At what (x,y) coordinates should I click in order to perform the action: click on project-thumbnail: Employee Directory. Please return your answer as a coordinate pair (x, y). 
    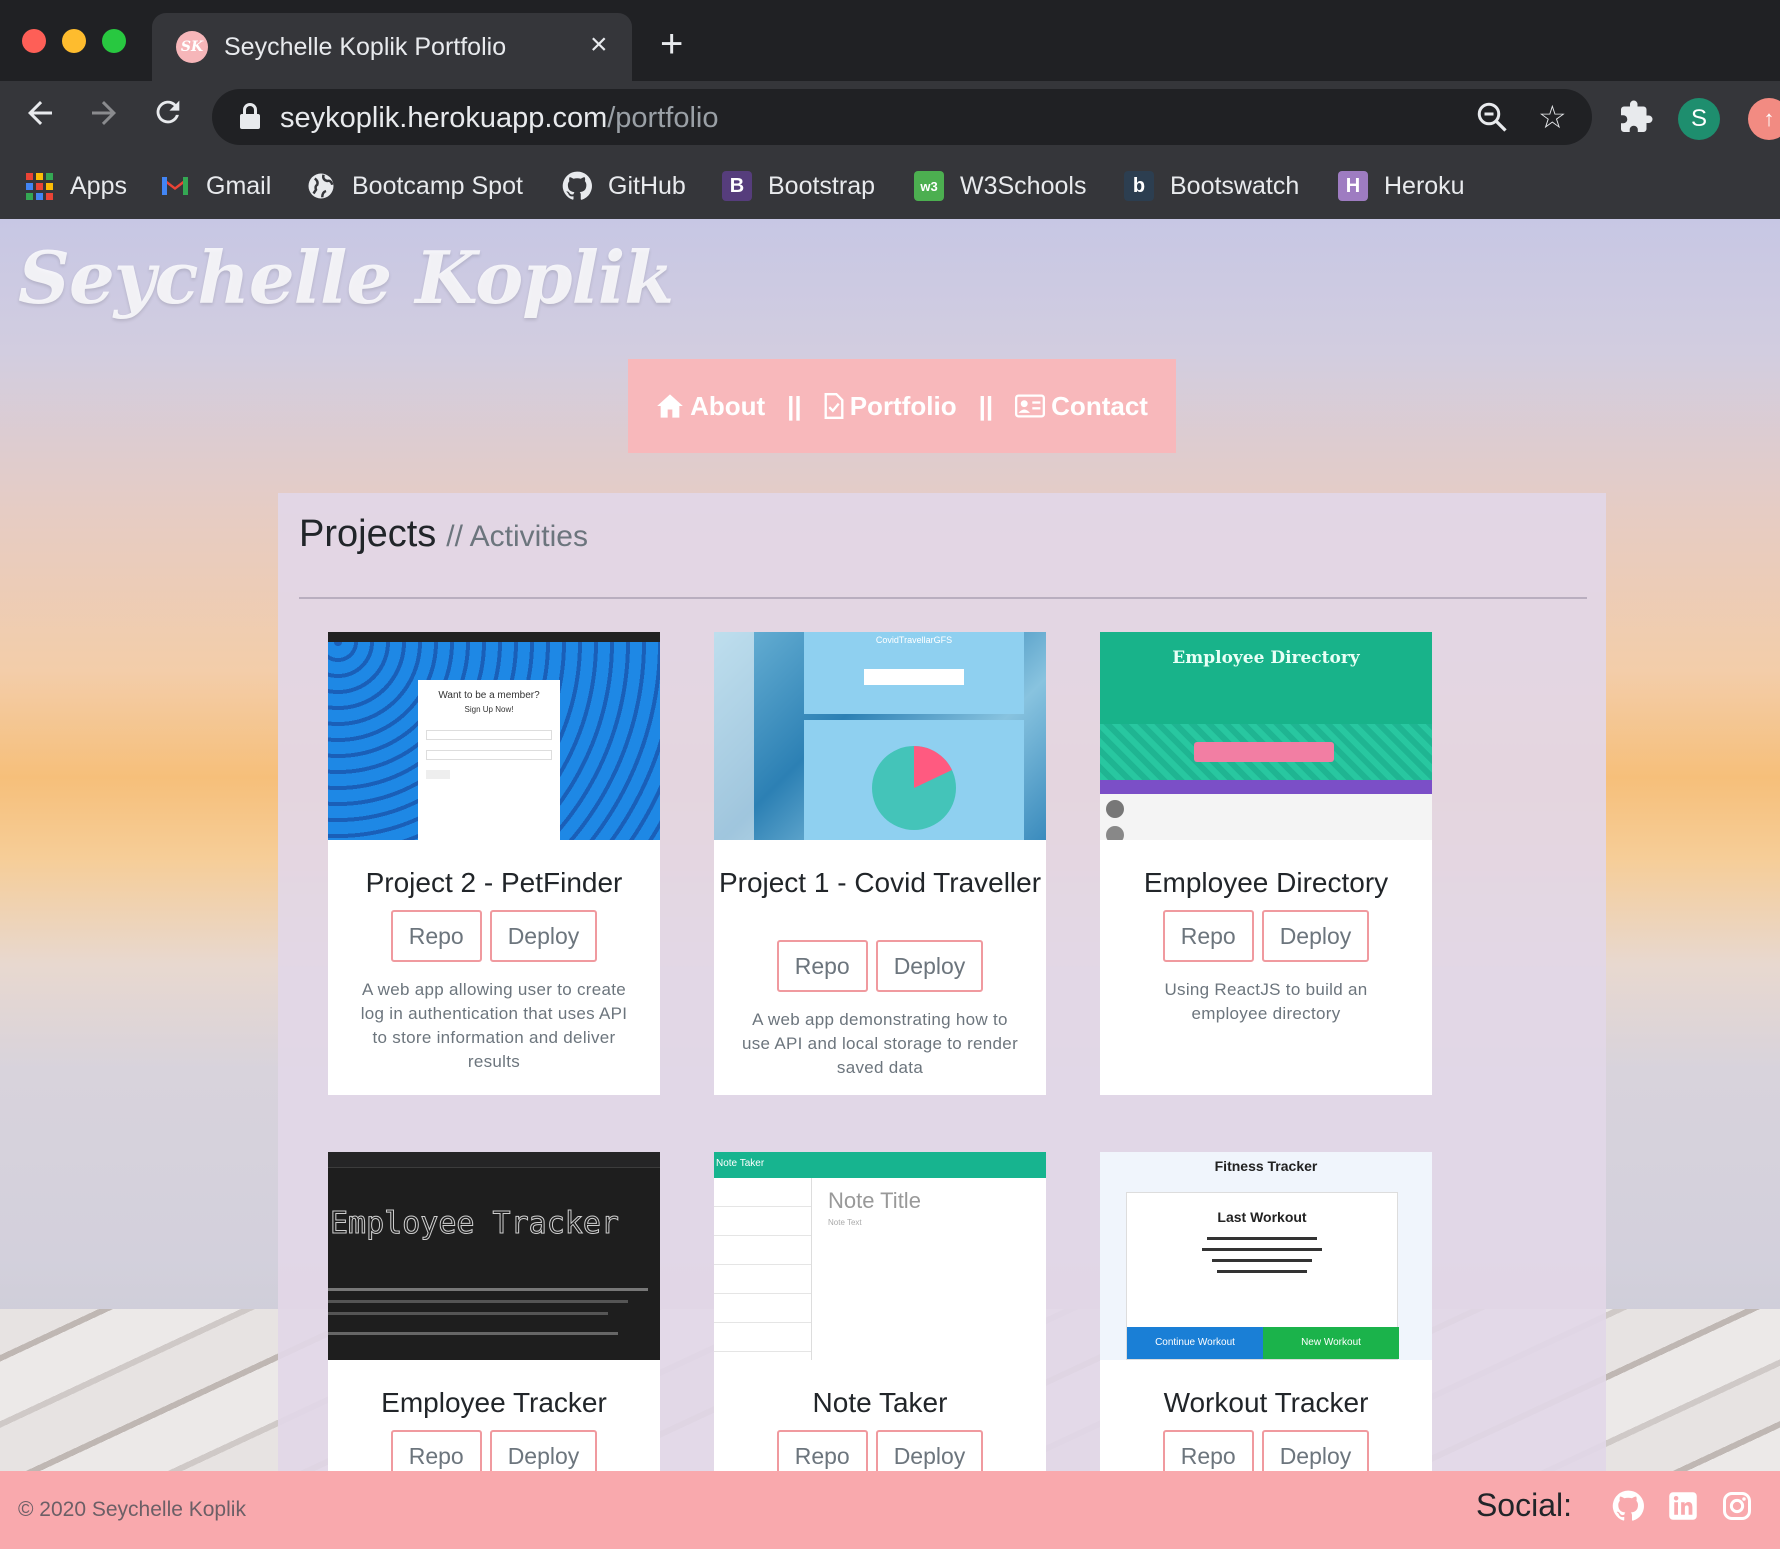
    Looking at the image, I should click on (1266, 736).